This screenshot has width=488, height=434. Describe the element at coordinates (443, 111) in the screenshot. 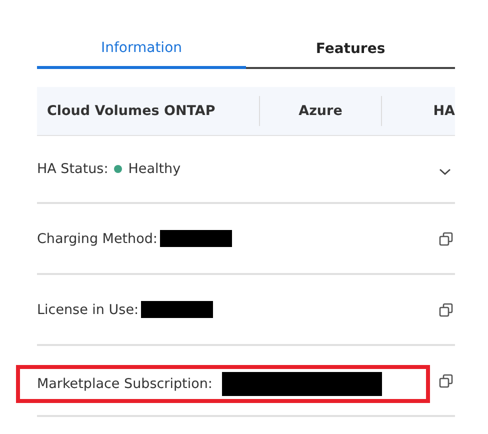

I see `summary-item: HA` at that location.